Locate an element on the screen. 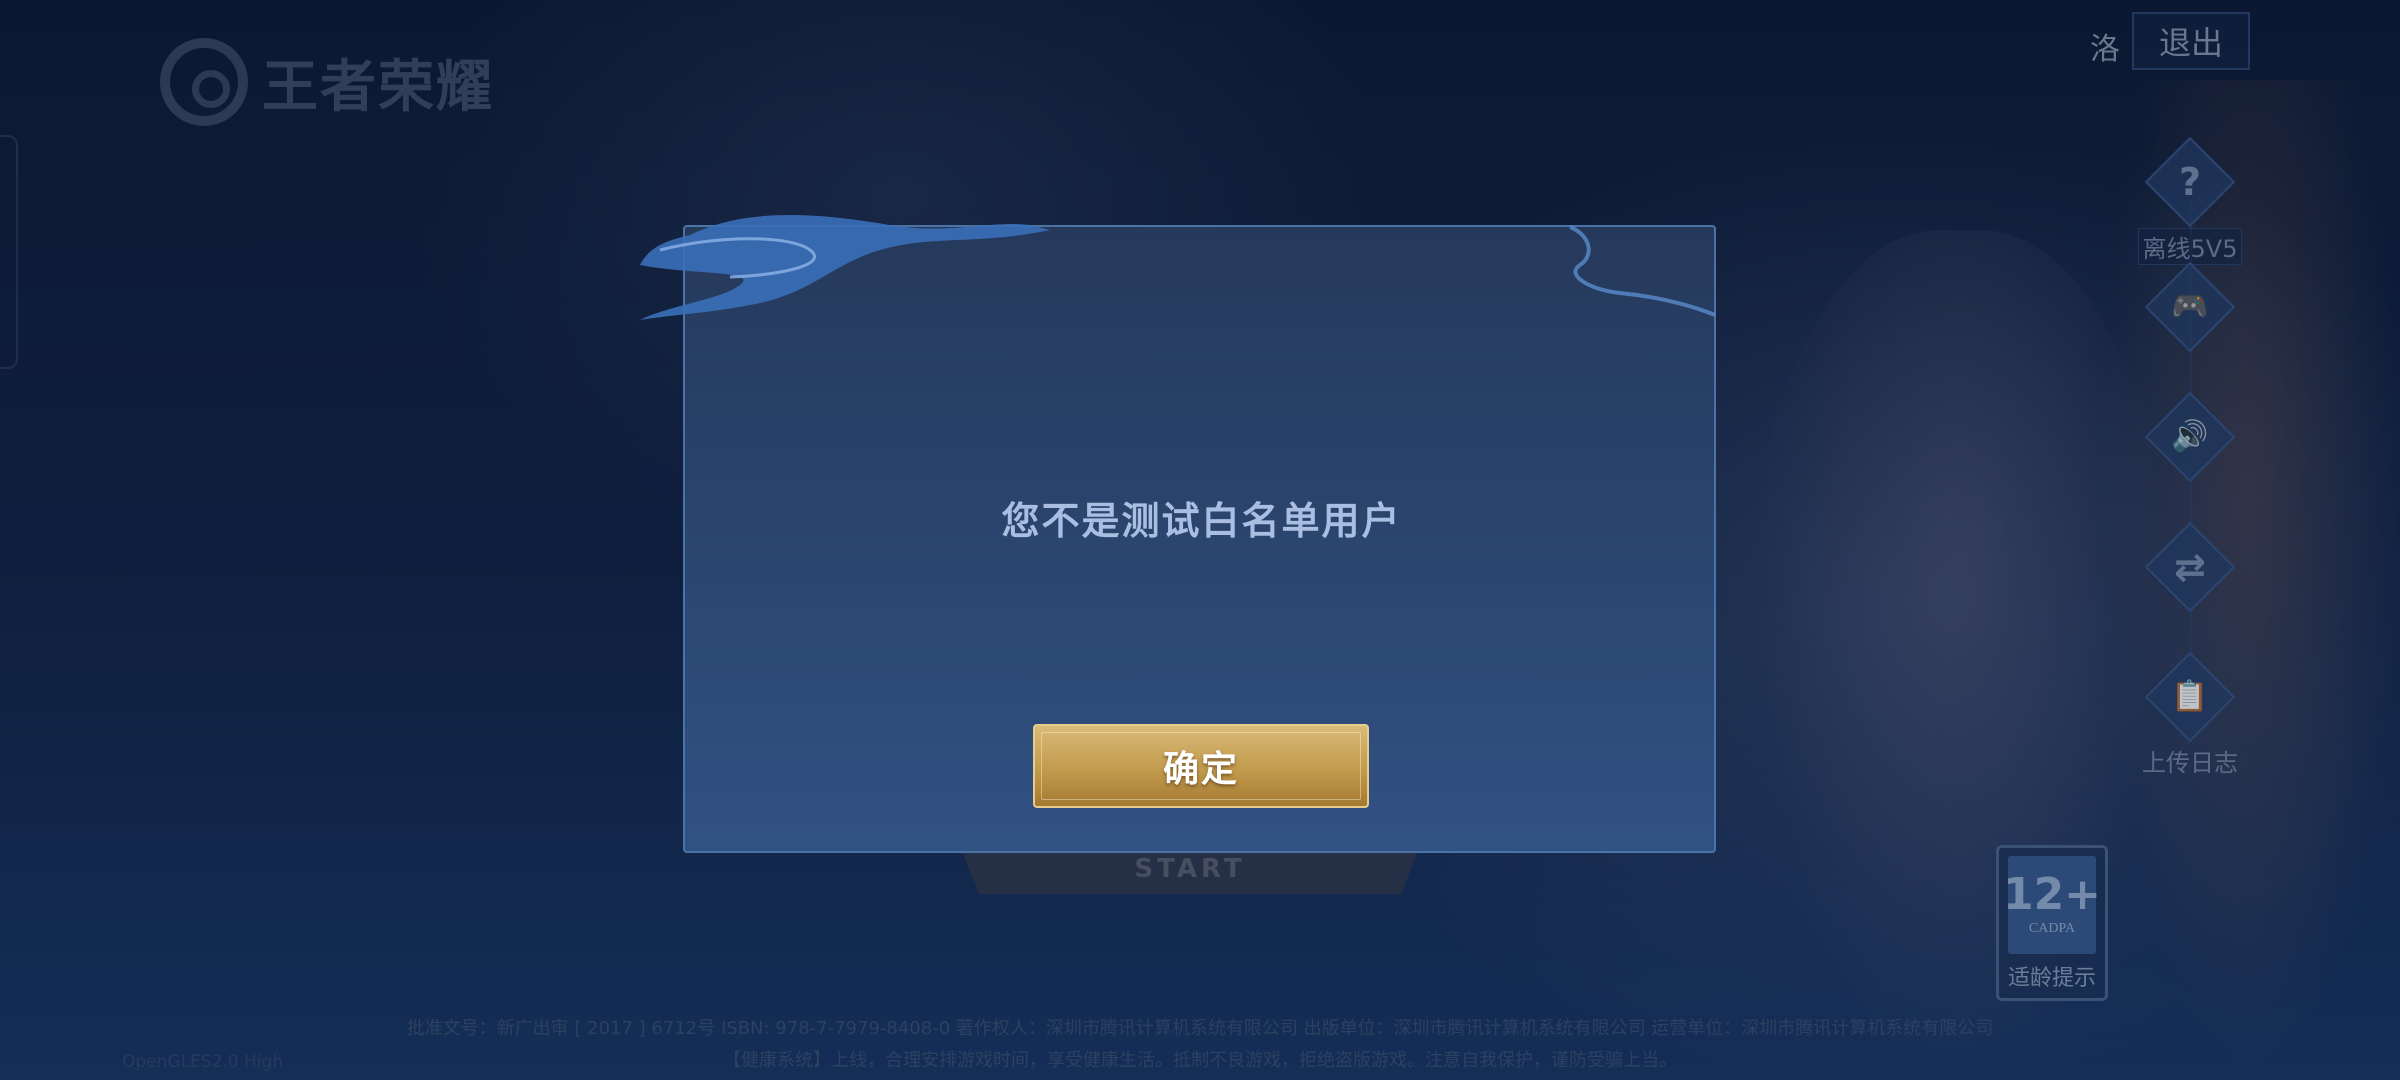  confirm-button: 确定 is located at coordinates (1201, 766).